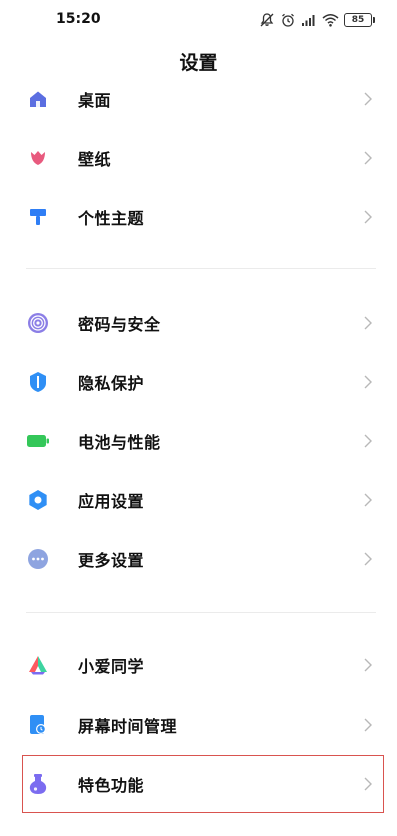  What do you see at coordinates (198, 63) in the screenshot?
I see `page-title: 设置` at bounding box center [198, 63].